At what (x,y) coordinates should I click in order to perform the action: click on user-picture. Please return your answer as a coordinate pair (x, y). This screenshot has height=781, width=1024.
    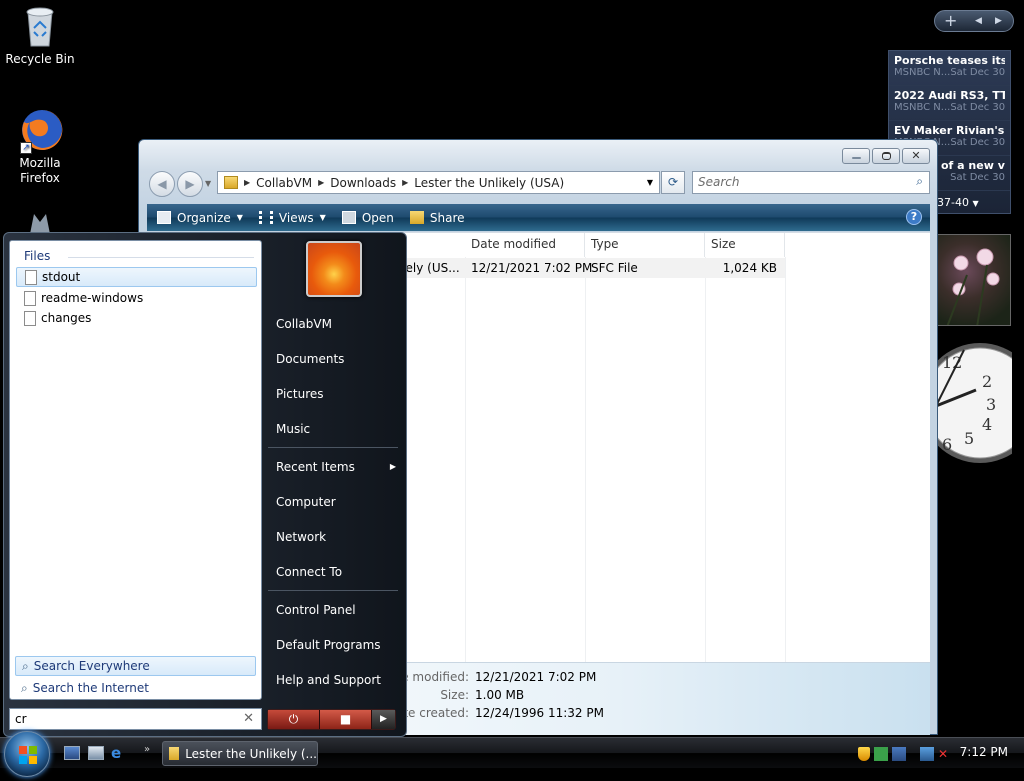
    Looking at the image, I should click on (334, 269).